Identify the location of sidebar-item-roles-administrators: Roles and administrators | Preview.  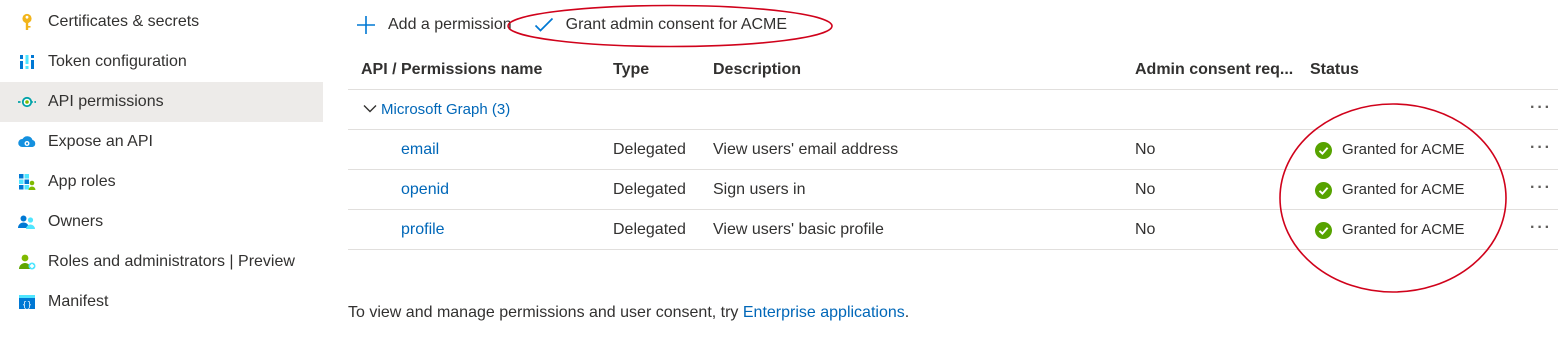
(161, 262).